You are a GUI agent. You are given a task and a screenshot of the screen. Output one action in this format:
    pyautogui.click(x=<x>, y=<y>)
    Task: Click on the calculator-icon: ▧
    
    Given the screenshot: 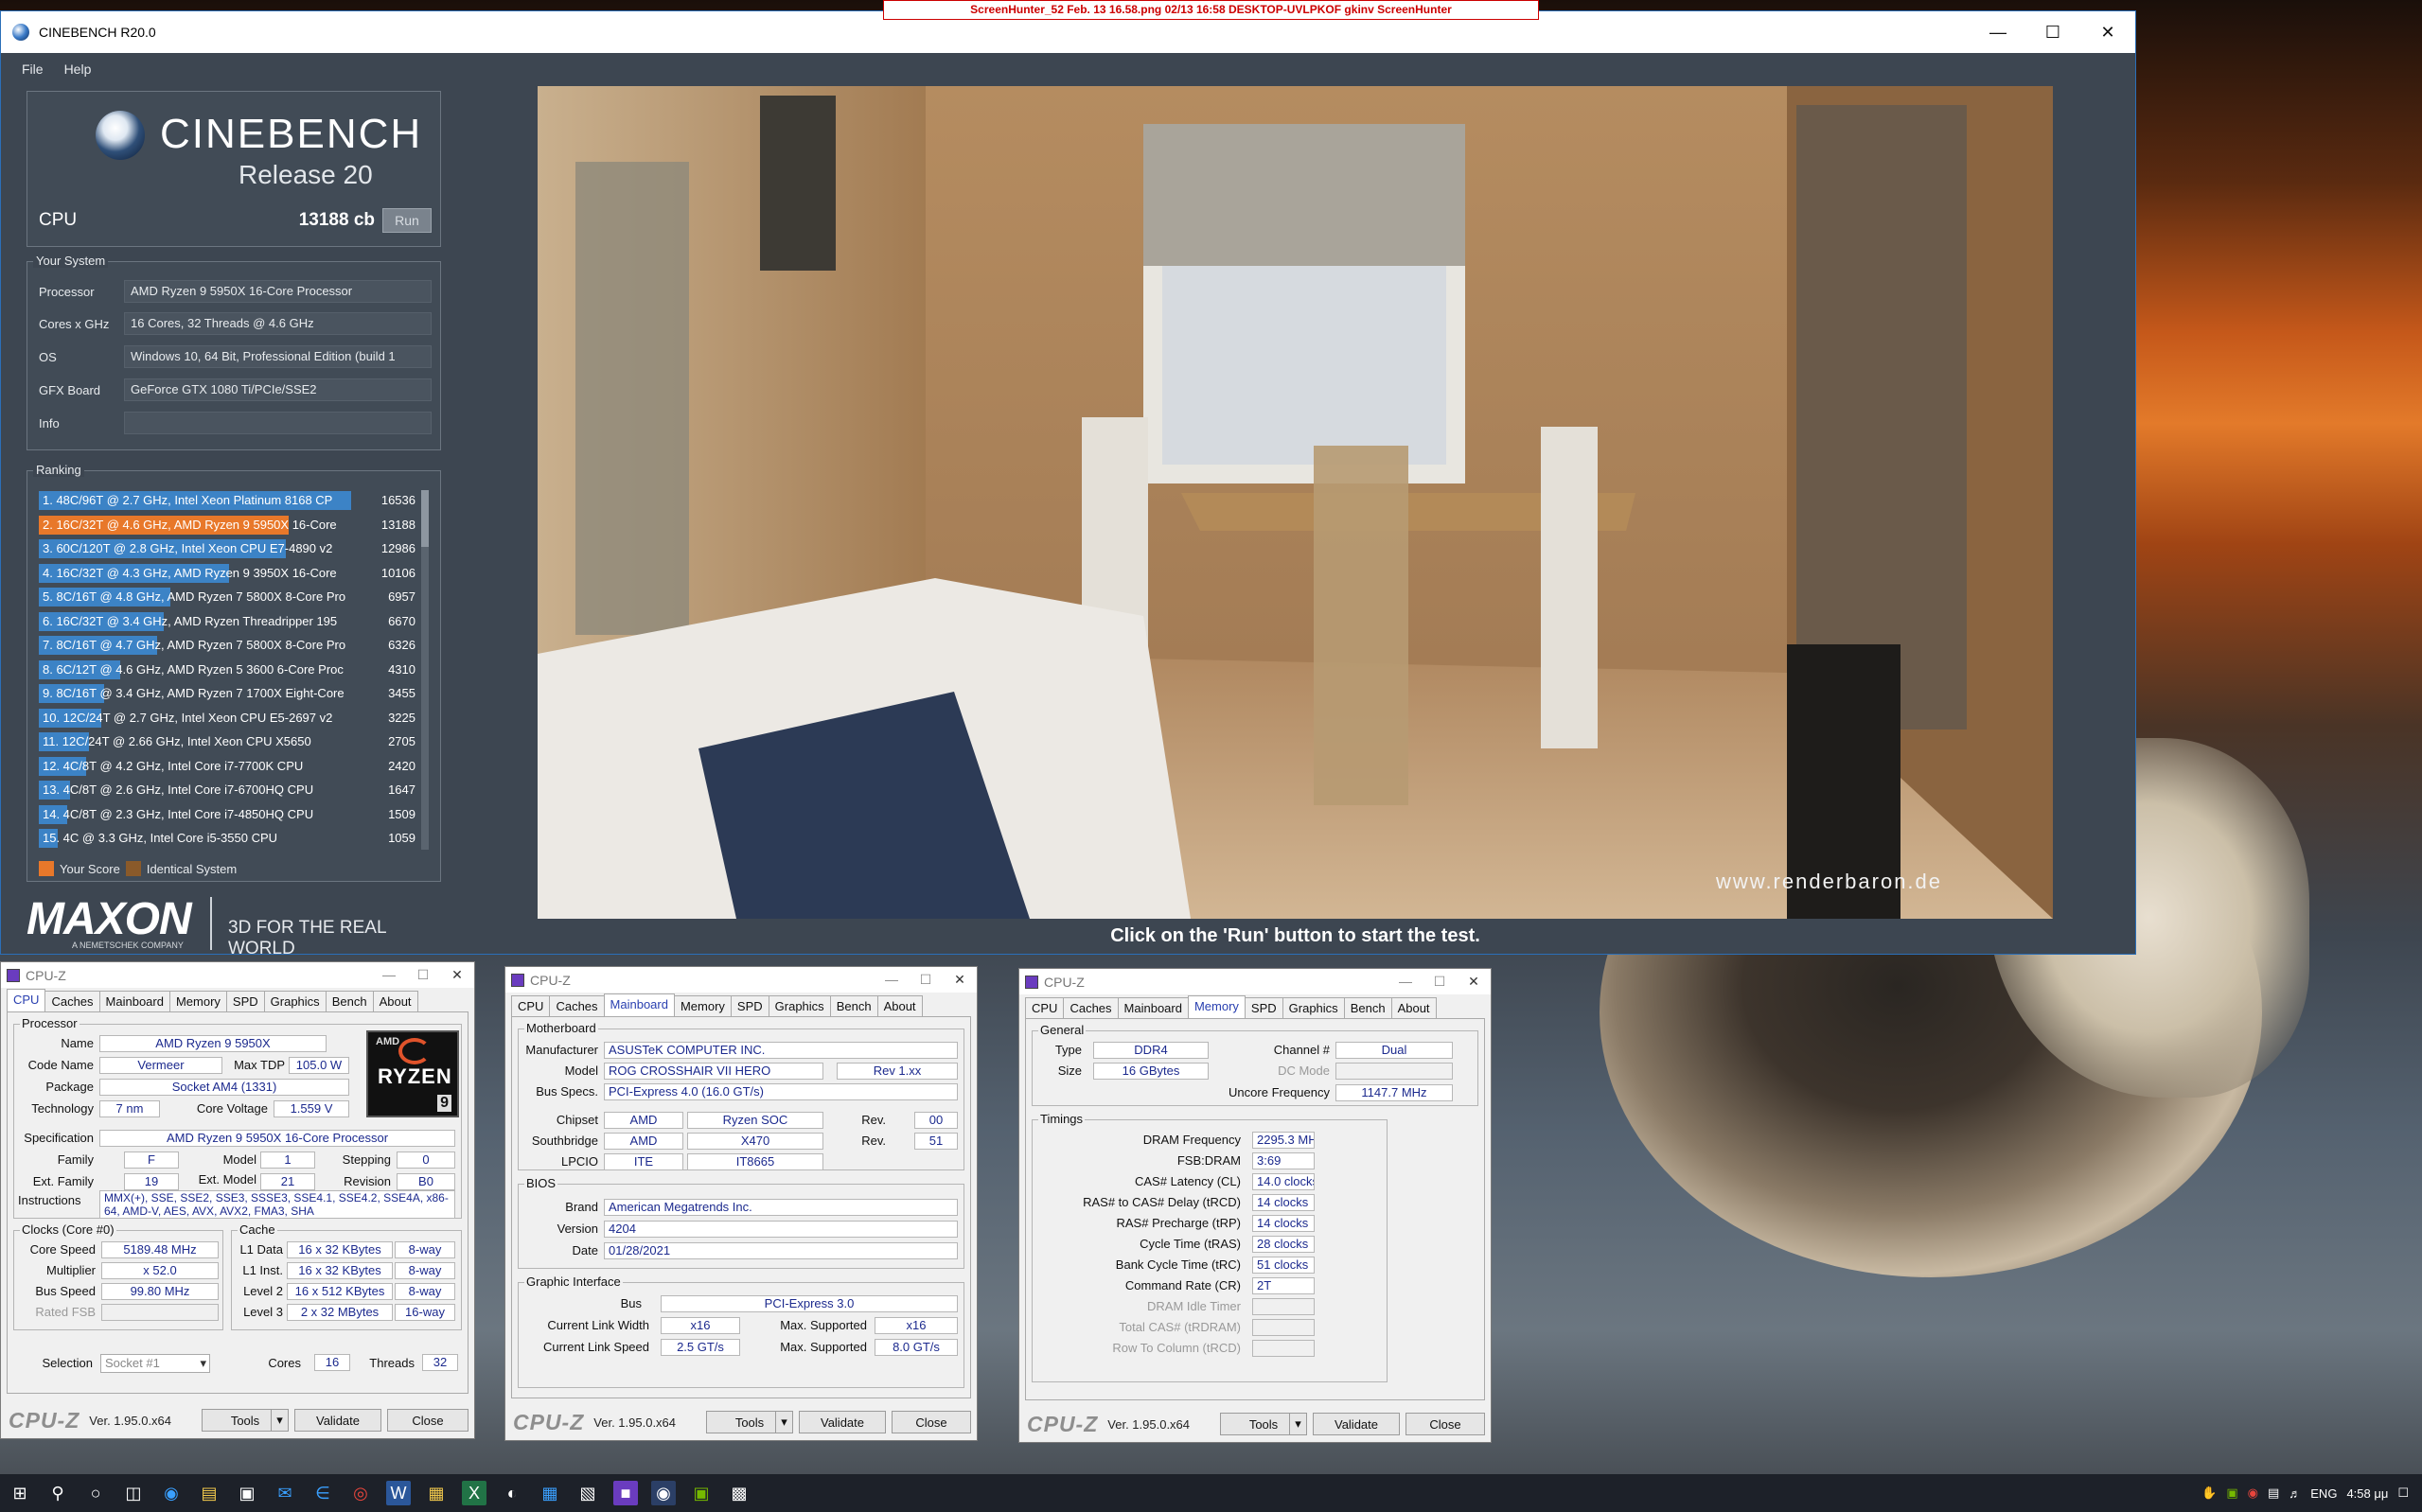 What is the action you would take?
    pyautogui.click(x=587, y=1493)
    